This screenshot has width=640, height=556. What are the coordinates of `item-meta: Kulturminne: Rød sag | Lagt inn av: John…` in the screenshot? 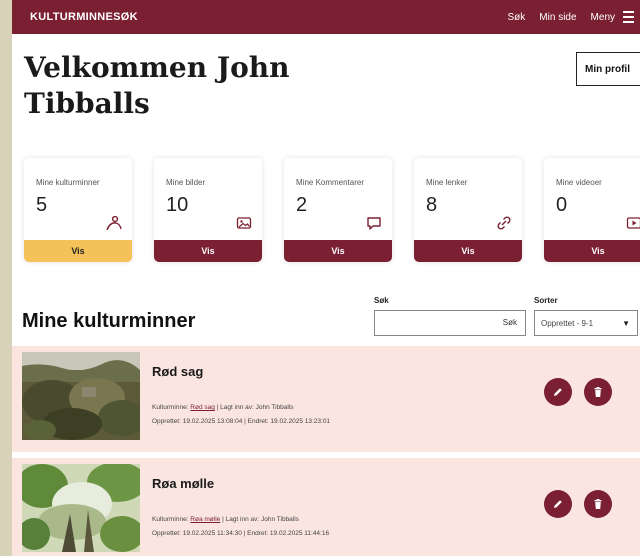 It's located at (223, 407).